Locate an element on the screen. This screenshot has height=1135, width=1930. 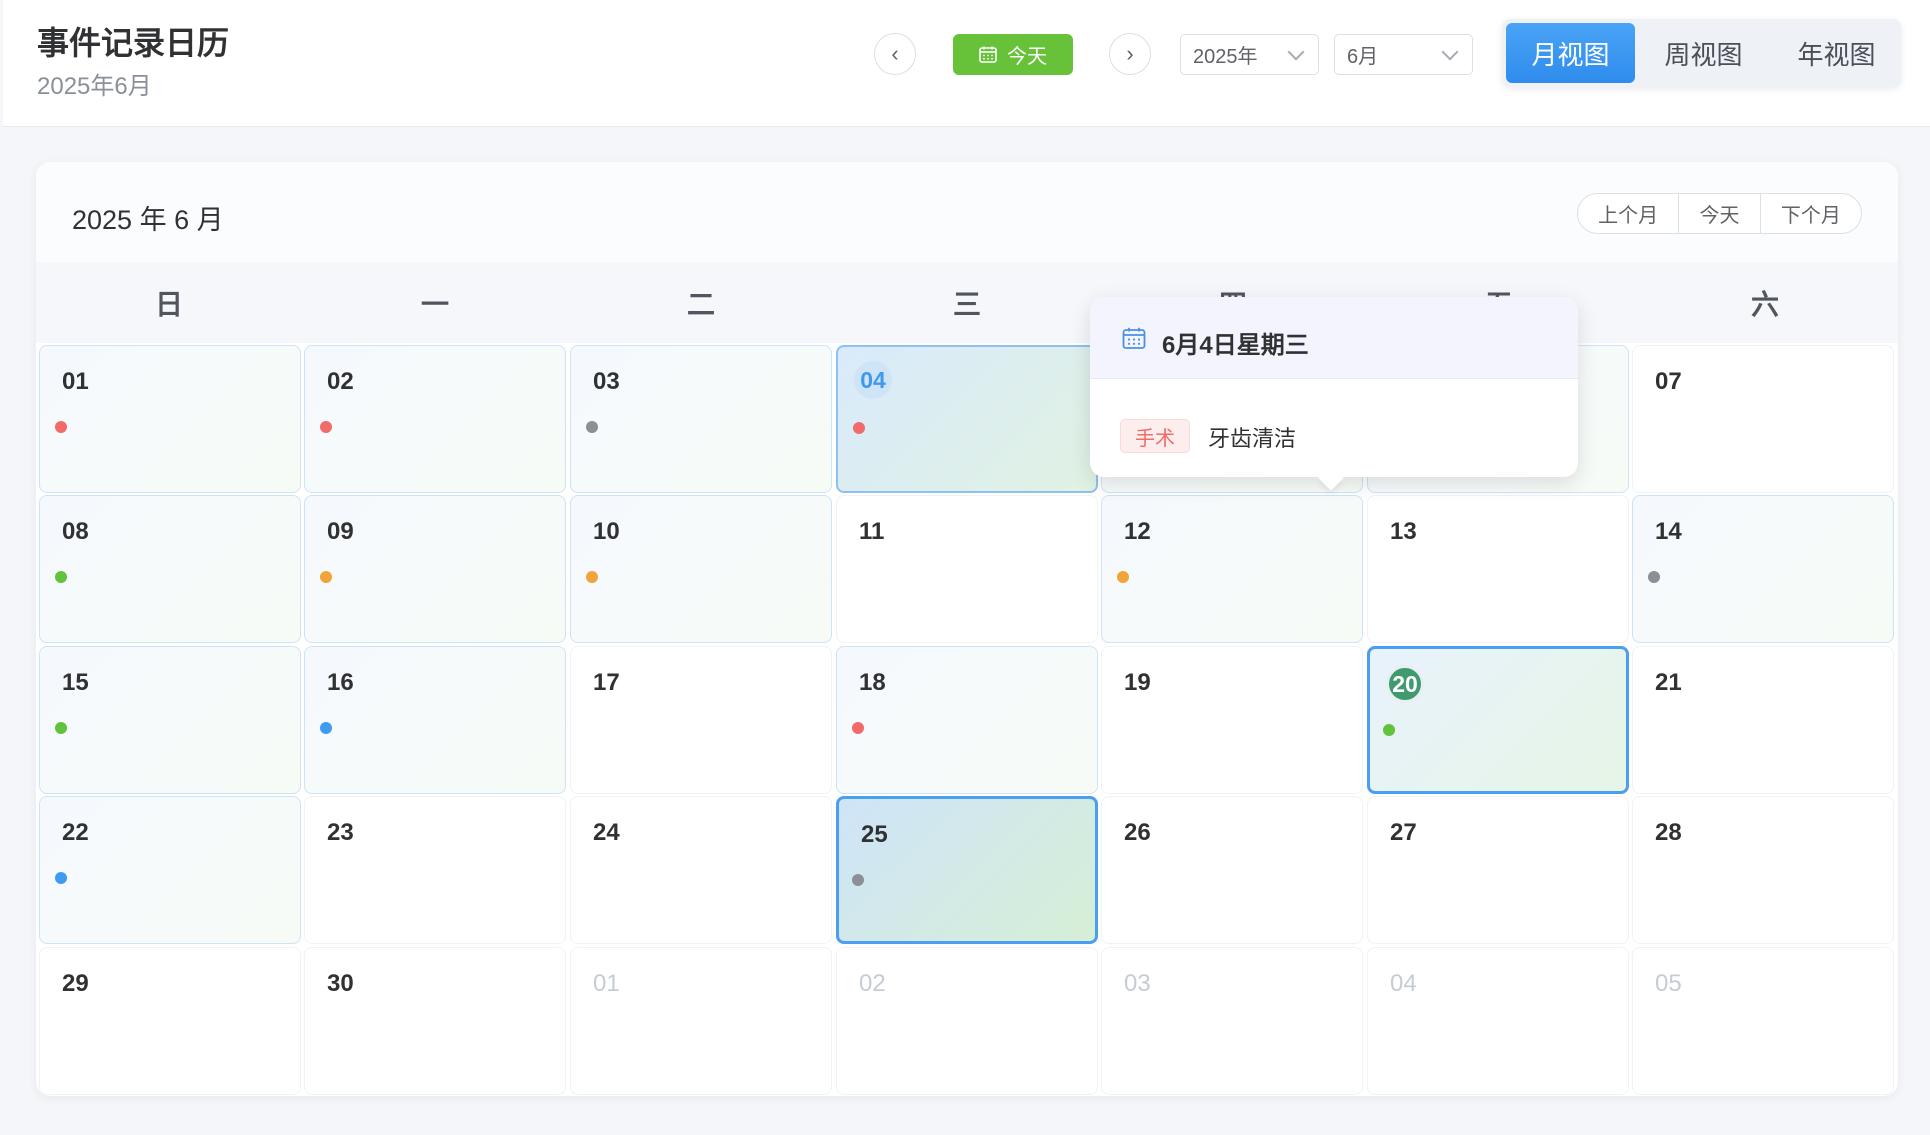
day-cell: 14 is located at coordinates (1763, 569).